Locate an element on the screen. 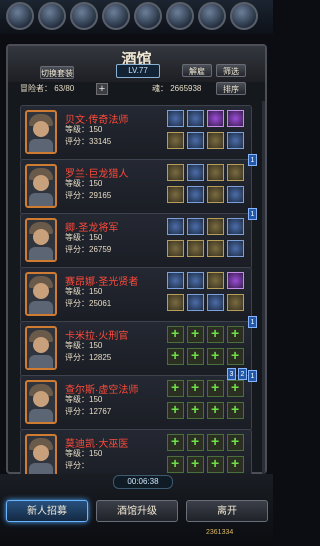 Image resolution: width=320 pixels, height=546 pixels. skill-icon is located at coordinates (20, 16).